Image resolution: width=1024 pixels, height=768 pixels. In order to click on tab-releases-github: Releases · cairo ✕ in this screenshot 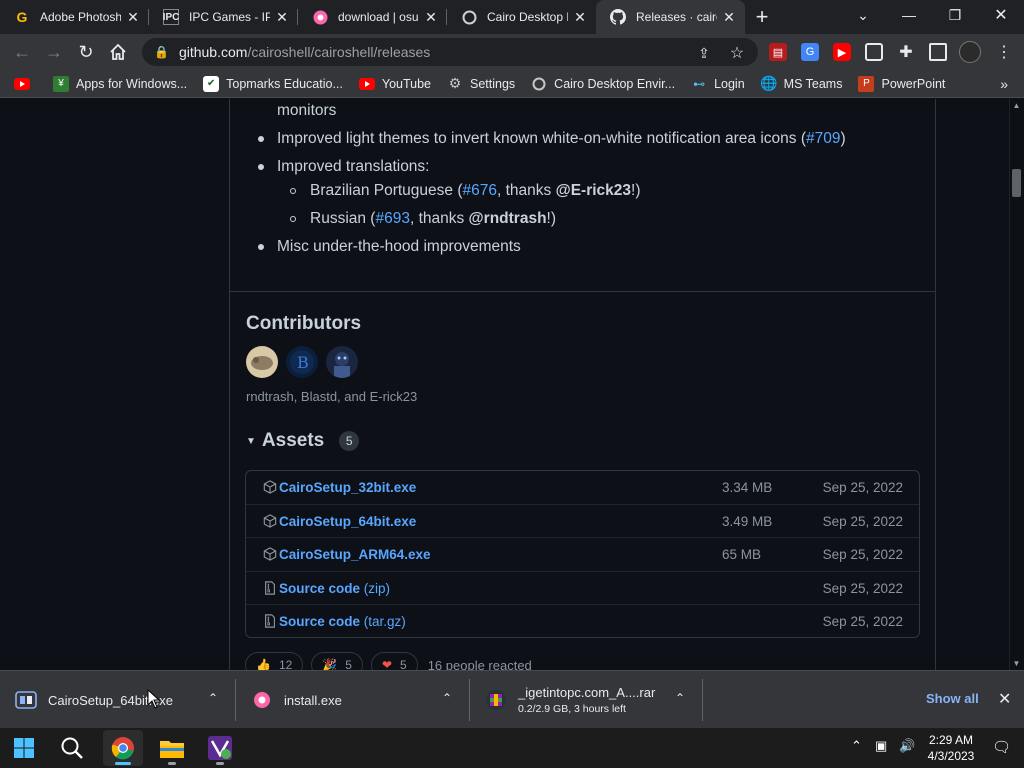, I will do `click(670, 17)`.